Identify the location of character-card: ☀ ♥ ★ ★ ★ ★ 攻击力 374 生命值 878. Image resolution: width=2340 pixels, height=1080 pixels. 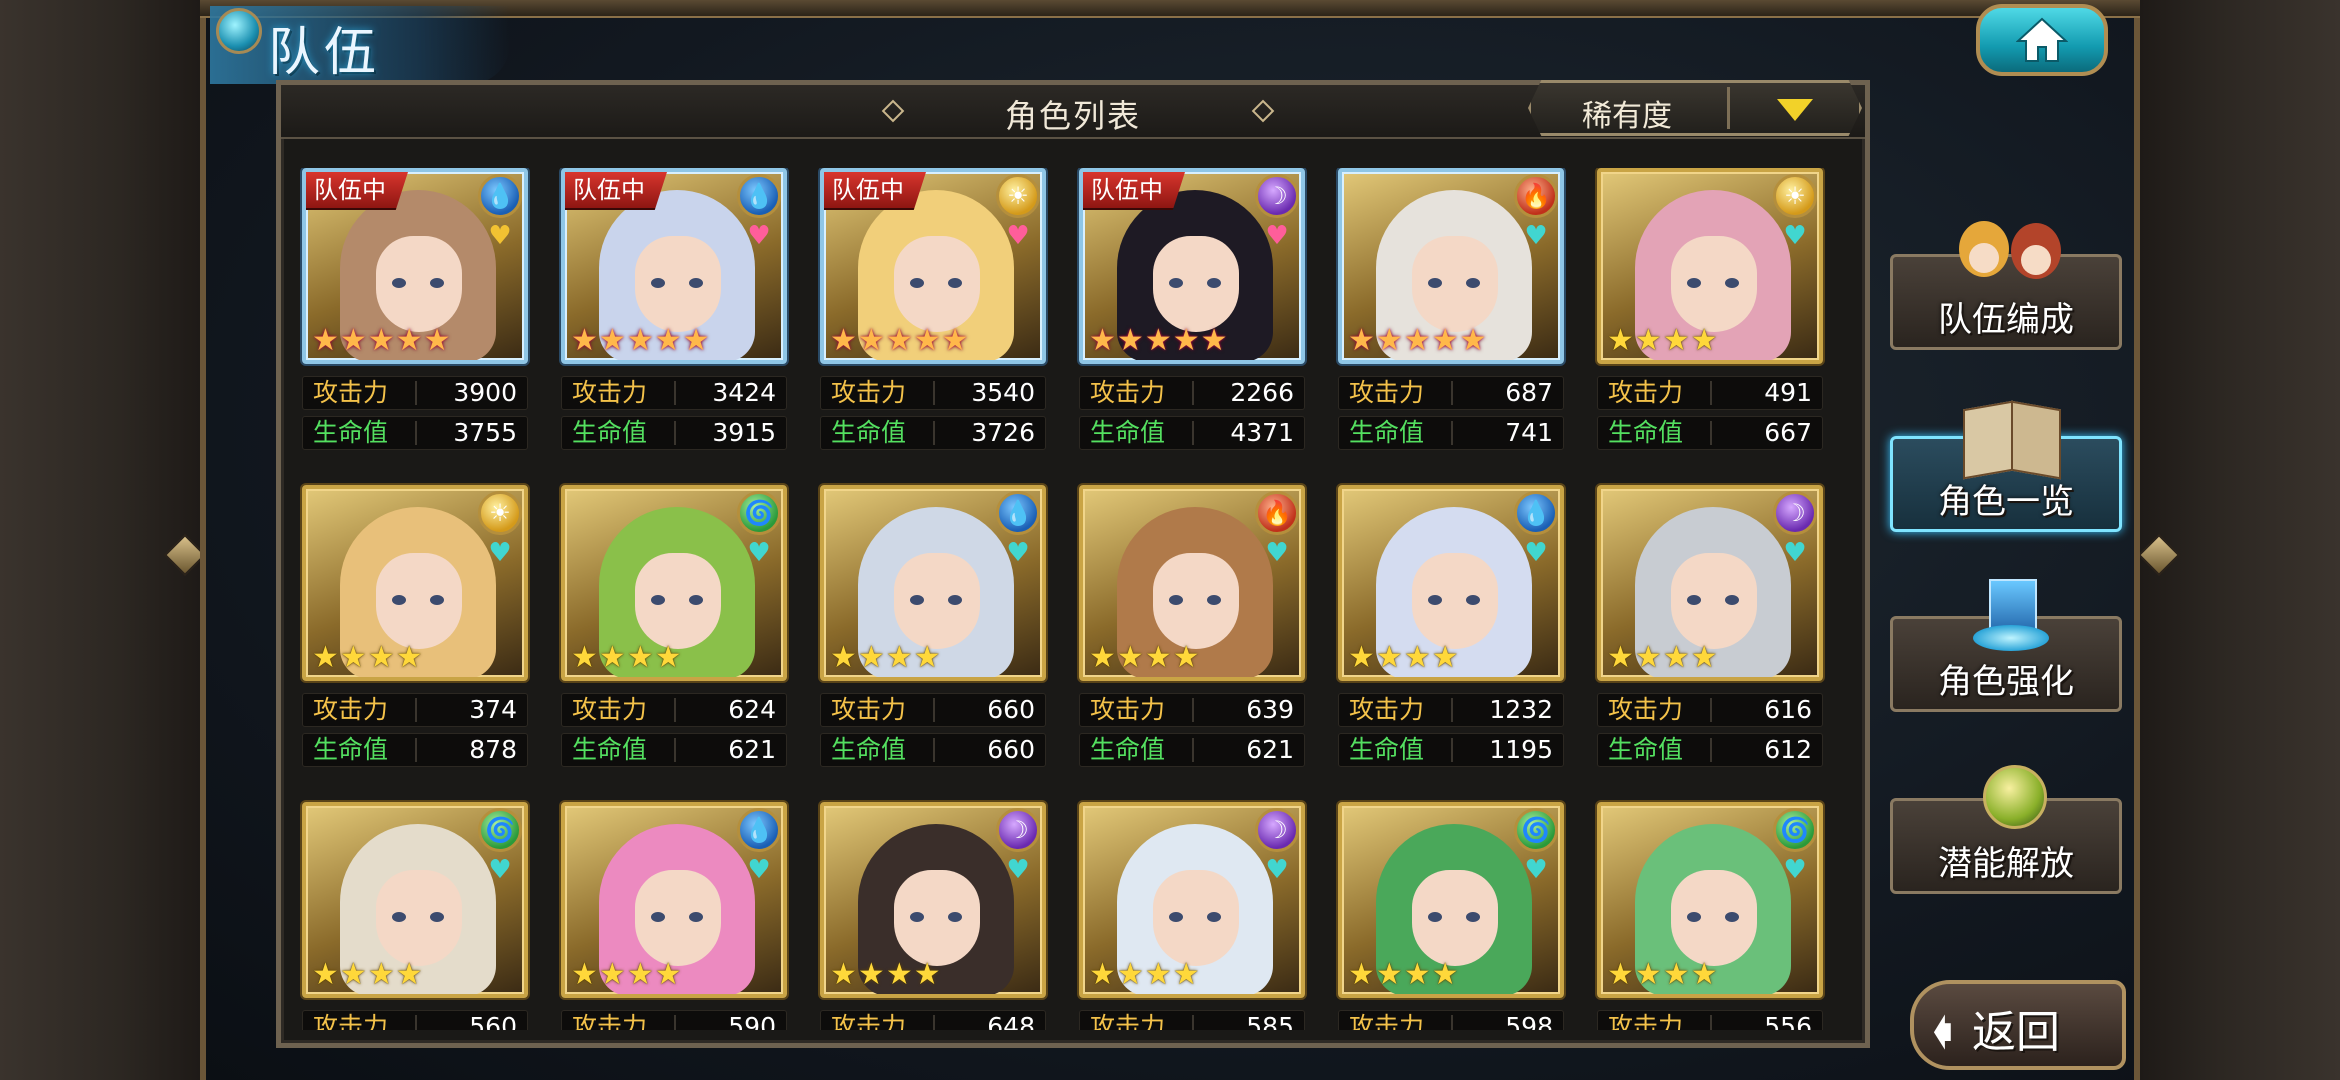
(415, 630).